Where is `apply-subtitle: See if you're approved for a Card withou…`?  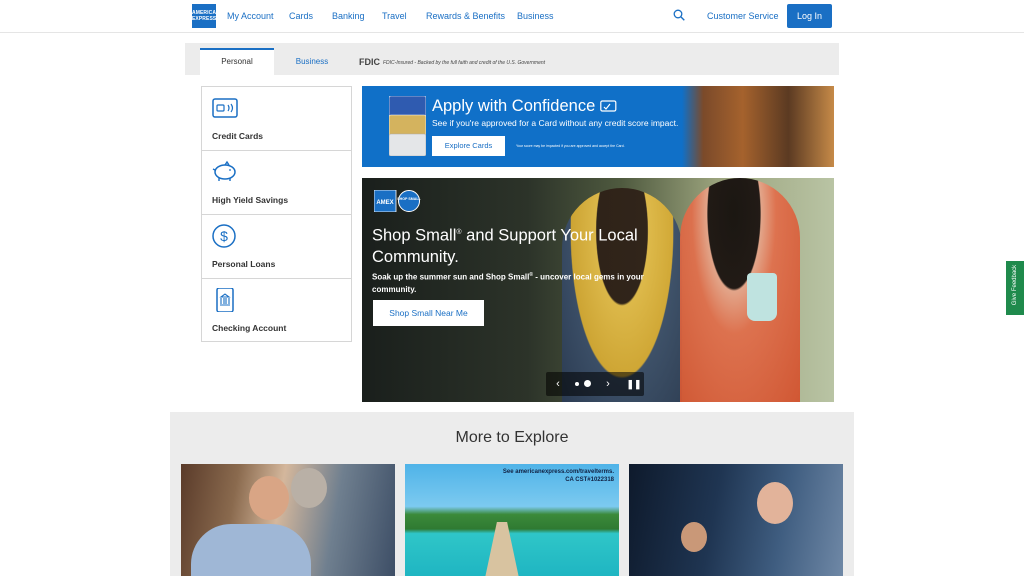 apply-subtitle: See if you're approved for a Card withou… is located at coordinates (555, 123).